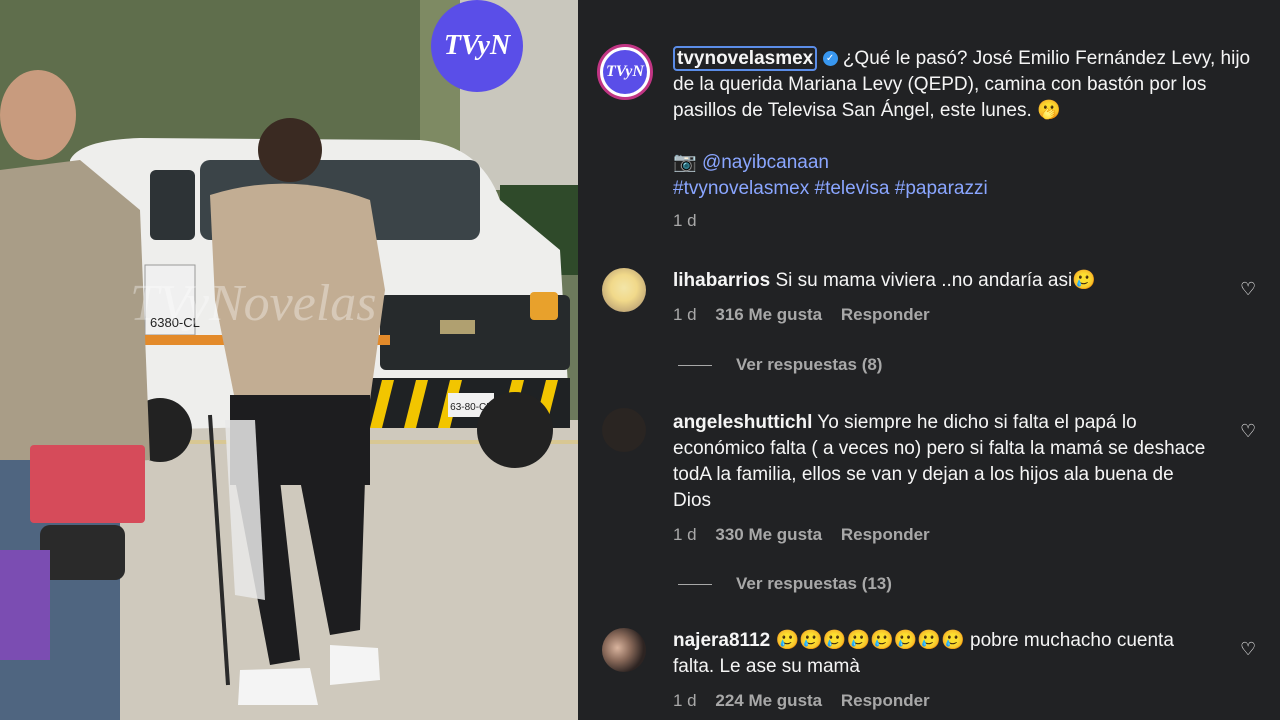  Describe the element at coordinates (768, 700) in the screenshot. I see `comment-likes: 224 Me gusta` at that location.